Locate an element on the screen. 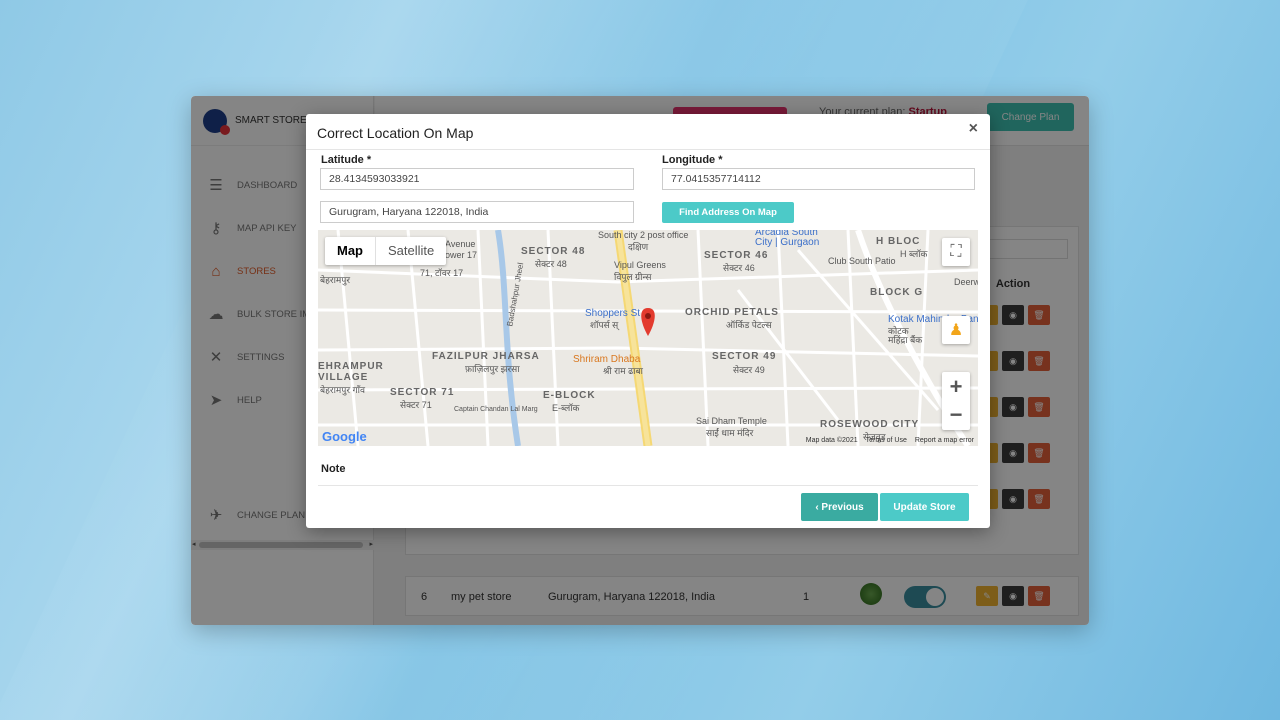 This screenshot has height=720, width=1280. map-label: Vipul Greens is located at coordinates (640, 265).